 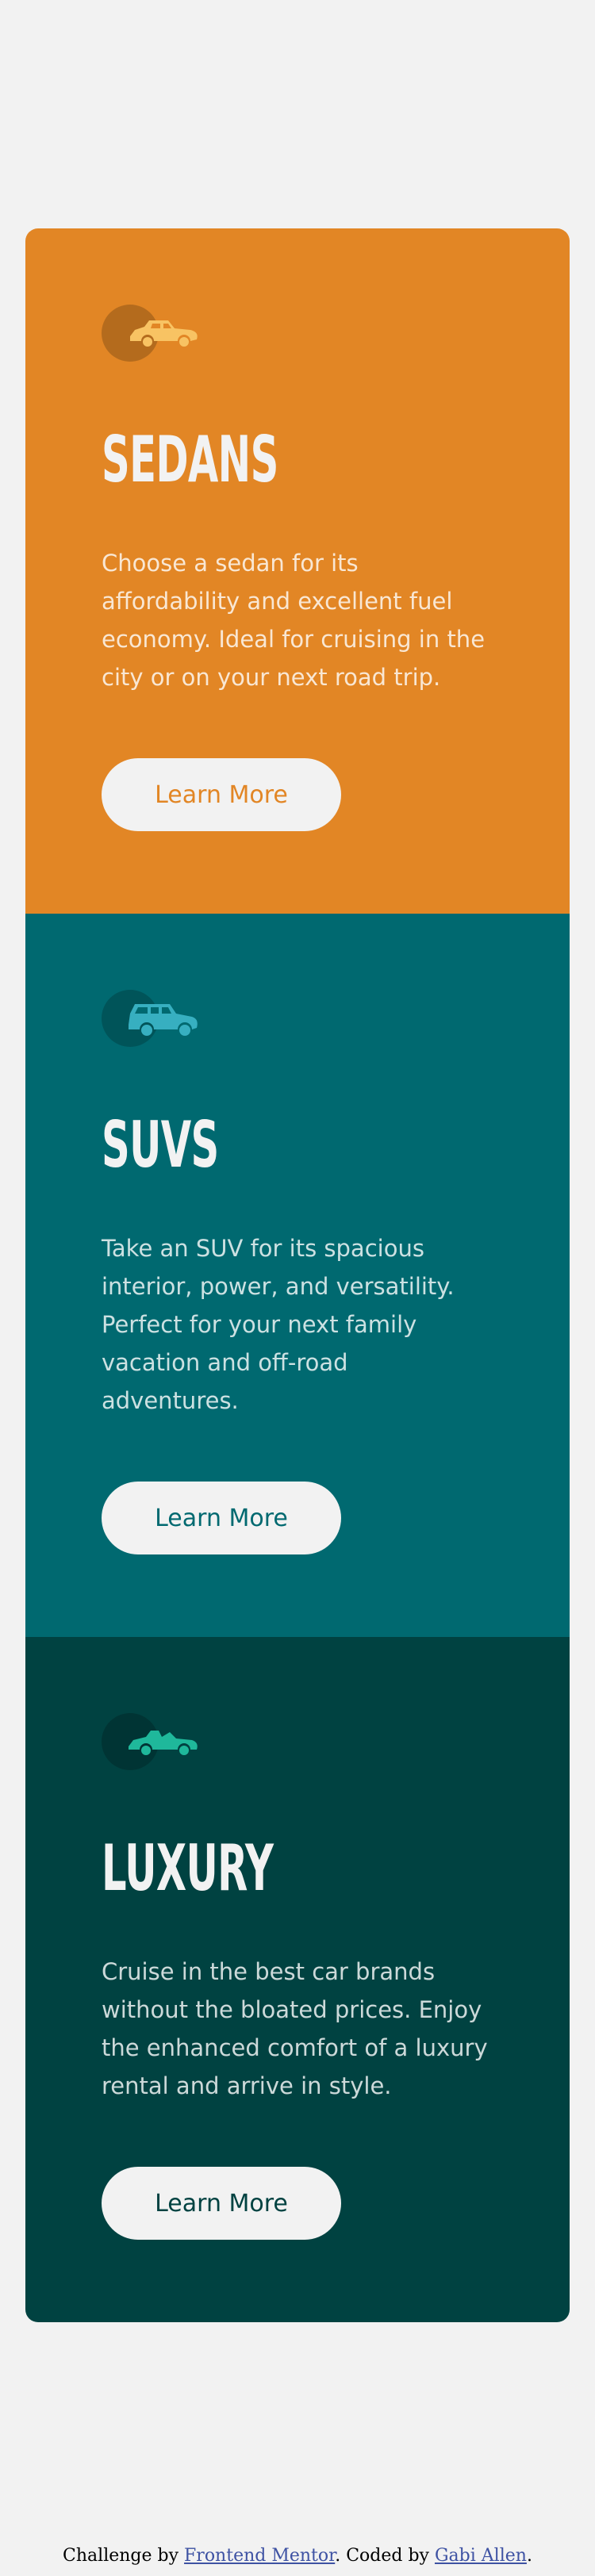 I want to click on attribution-middle: . Coded by, so click(x=385, y=2556).